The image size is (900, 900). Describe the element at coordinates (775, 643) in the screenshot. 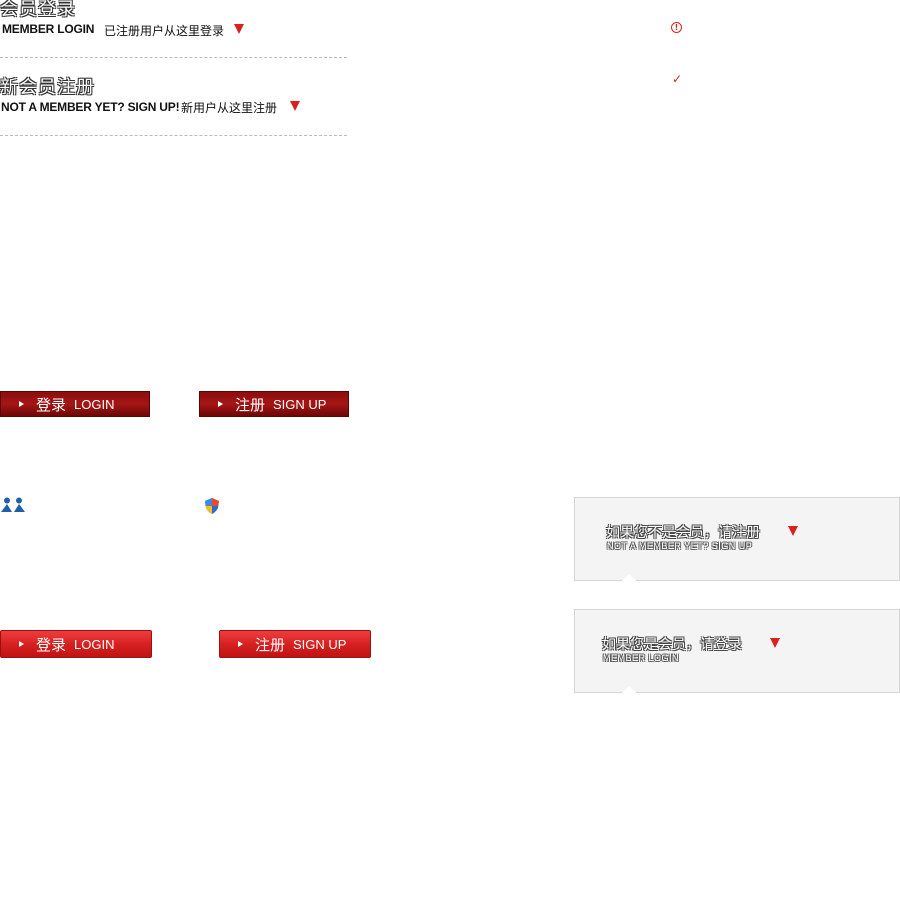

I see `login-tooltip-arrow-icon` at that location.